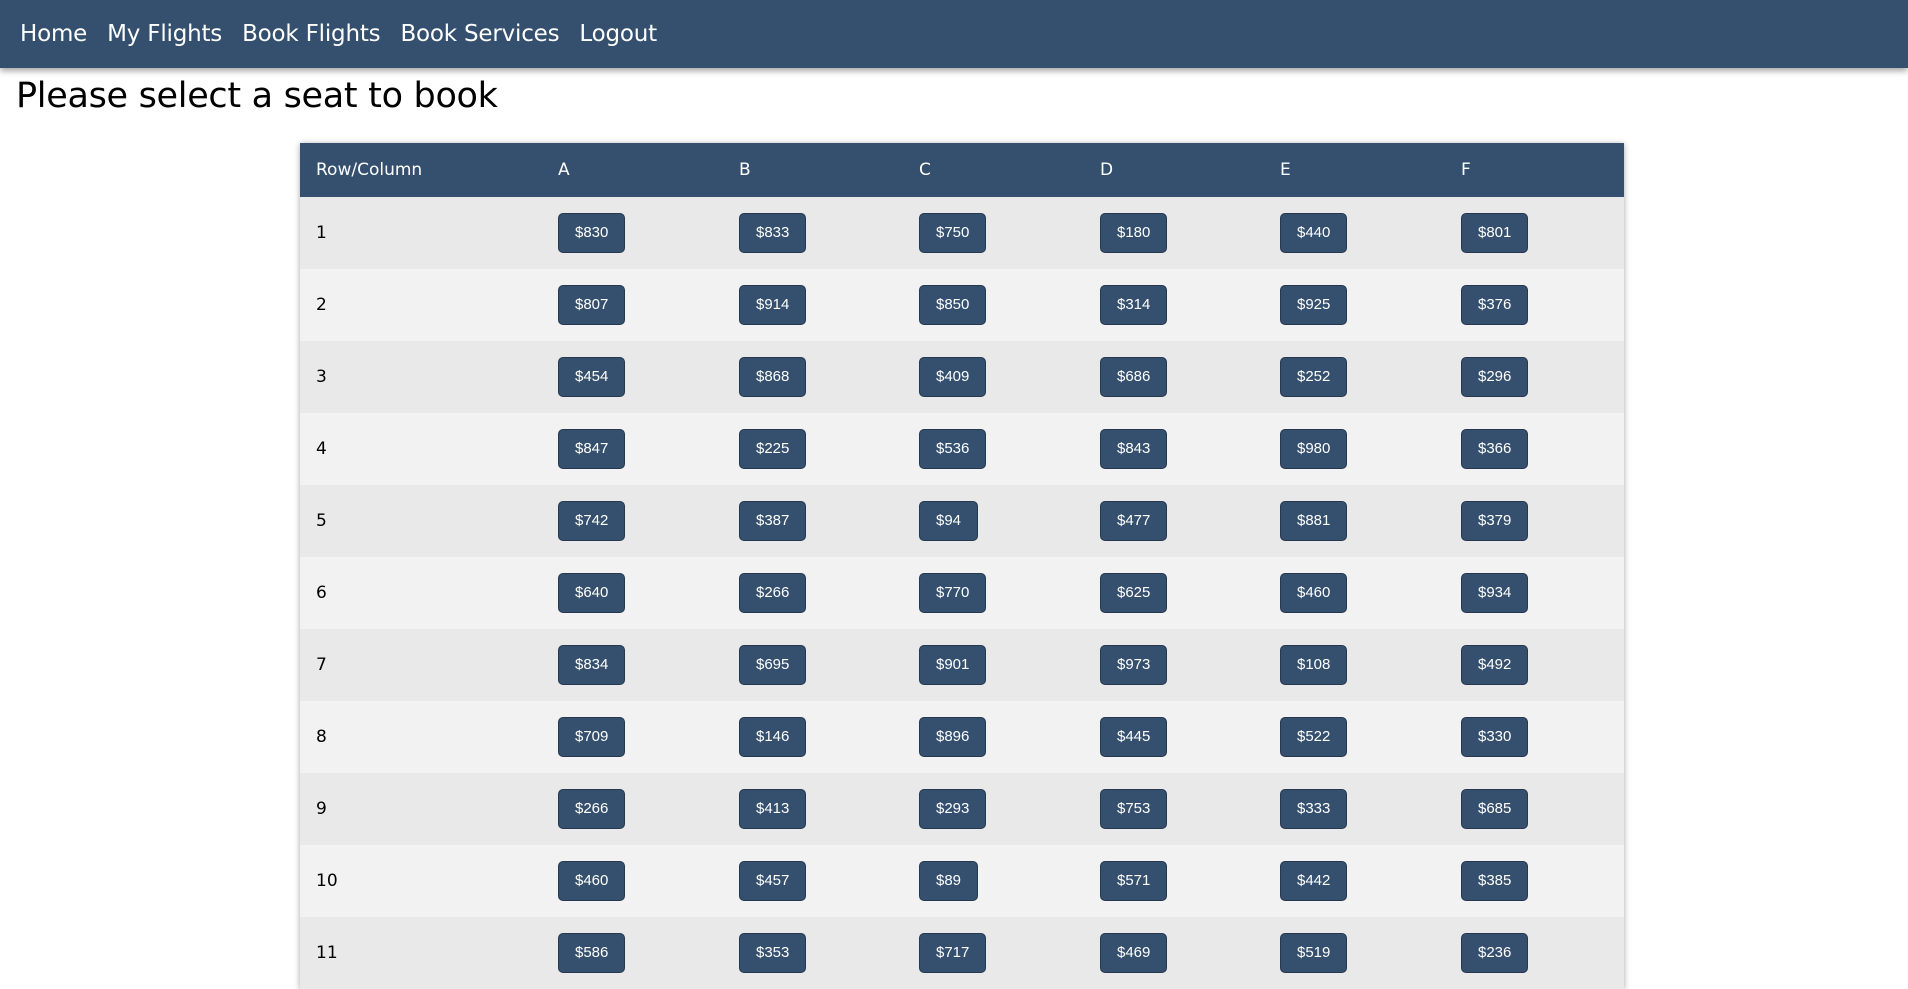 This screenshot has width=1908, height=989. What do you see at coordinates (1314, 449) in the screenshot?
I see `seat-button-4e: $980` at bounding box center [1314, 449].